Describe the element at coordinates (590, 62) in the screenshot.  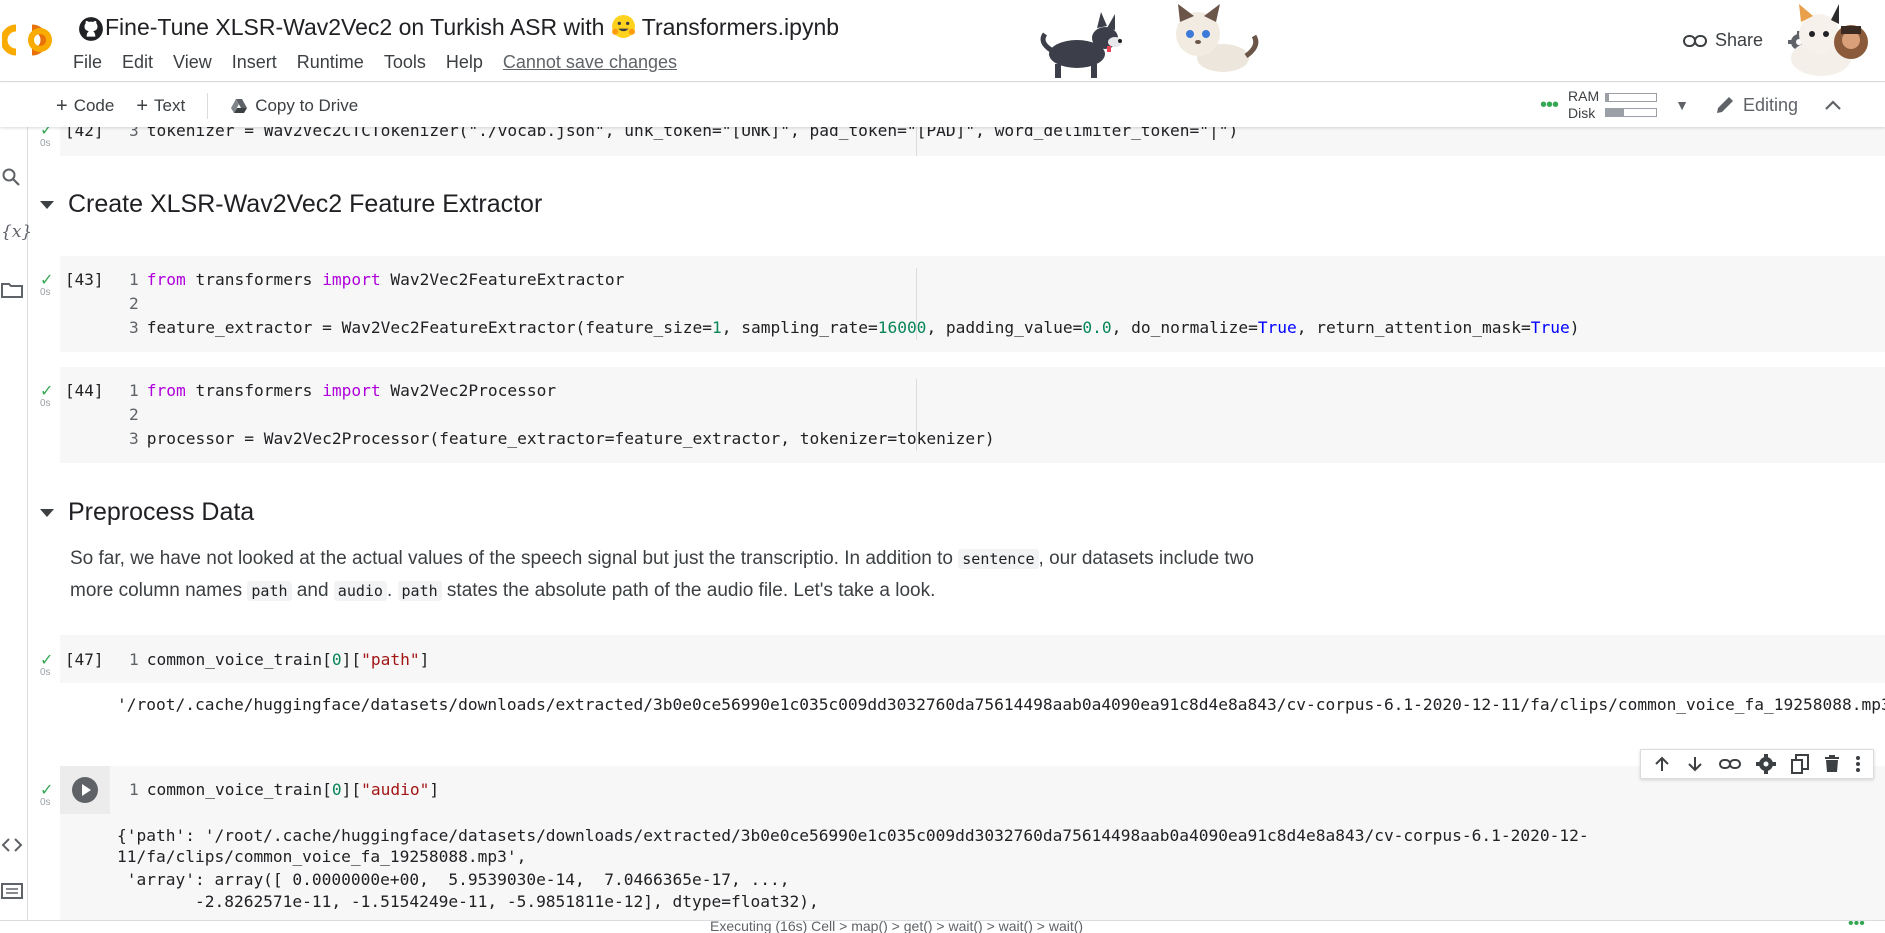
I see `cannot-save-link: Cannot save changes` at that location.